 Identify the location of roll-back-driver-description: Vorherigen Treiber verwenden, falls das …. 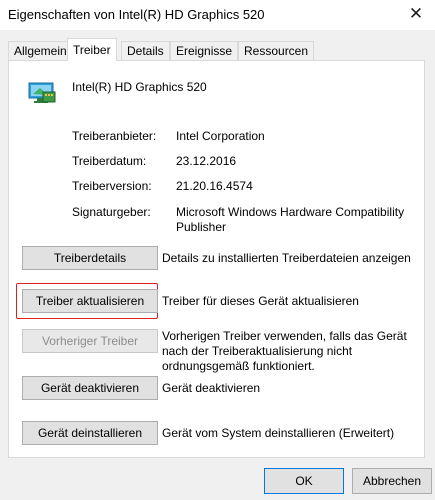
(284, 351).